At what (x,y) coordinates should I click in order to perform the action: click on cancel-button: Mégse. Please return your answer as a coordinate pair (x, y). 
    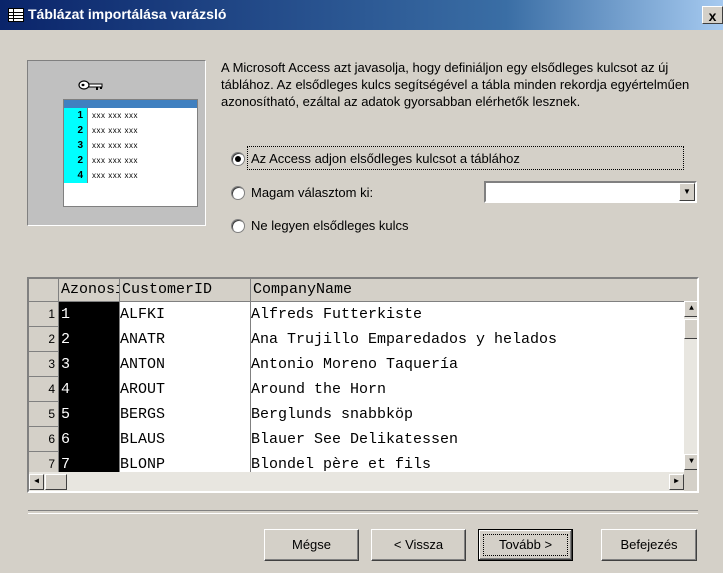
    Looking at the image, I should click on (311, 545).